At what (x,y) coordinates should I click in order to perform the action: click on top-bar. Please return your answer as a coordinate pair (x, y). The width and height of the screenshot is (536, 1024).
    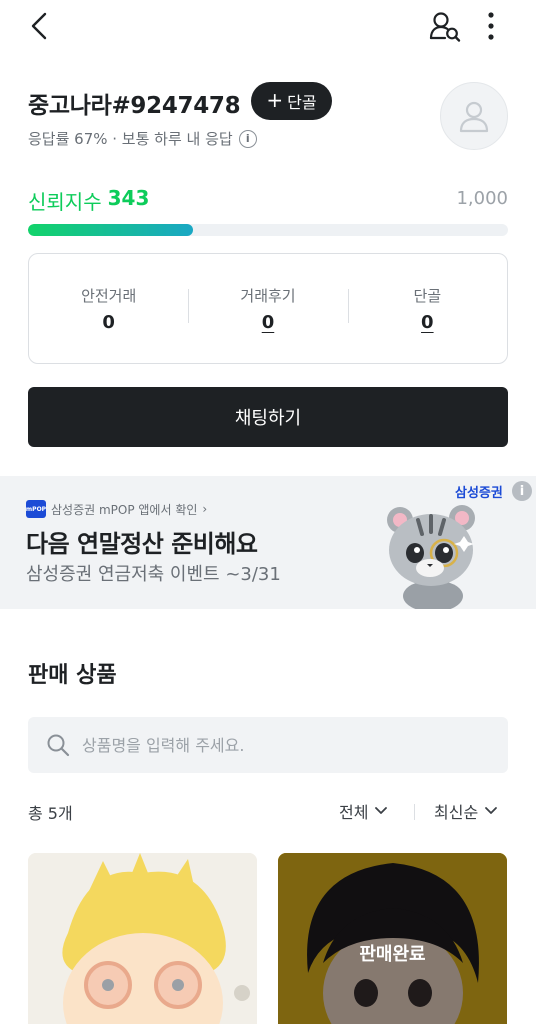
    Looking at the image, I should click on (268, 28).